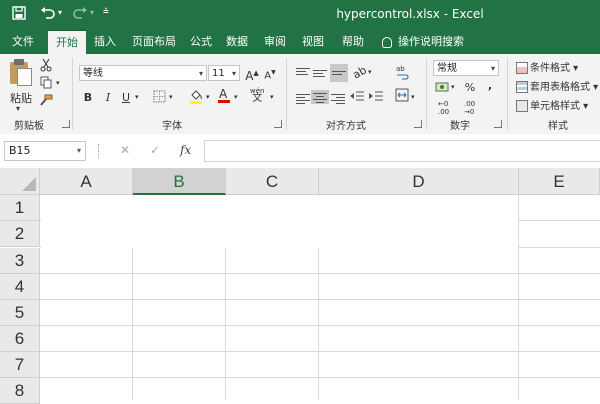 The width and height of the screenshot is (600, 404). Describe the element at coordinates (159, 98) in the screenshot. I see `borders-icon` at that location.